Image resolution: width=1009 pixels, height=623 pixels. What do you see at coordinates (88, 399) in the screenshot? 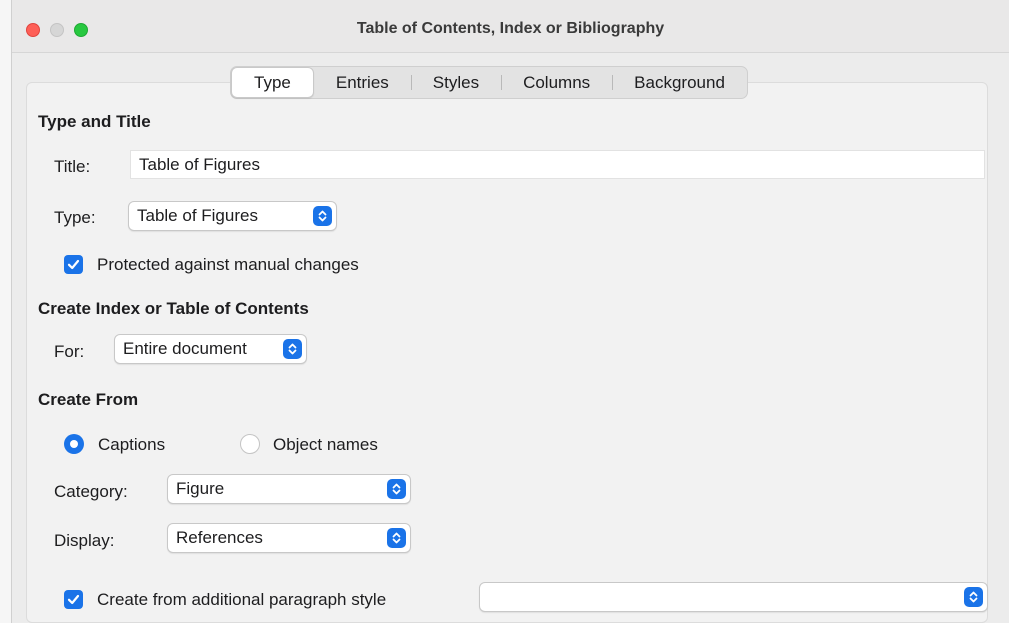
I see `create-from-heading: Create From` at bounding box center [88, 399].